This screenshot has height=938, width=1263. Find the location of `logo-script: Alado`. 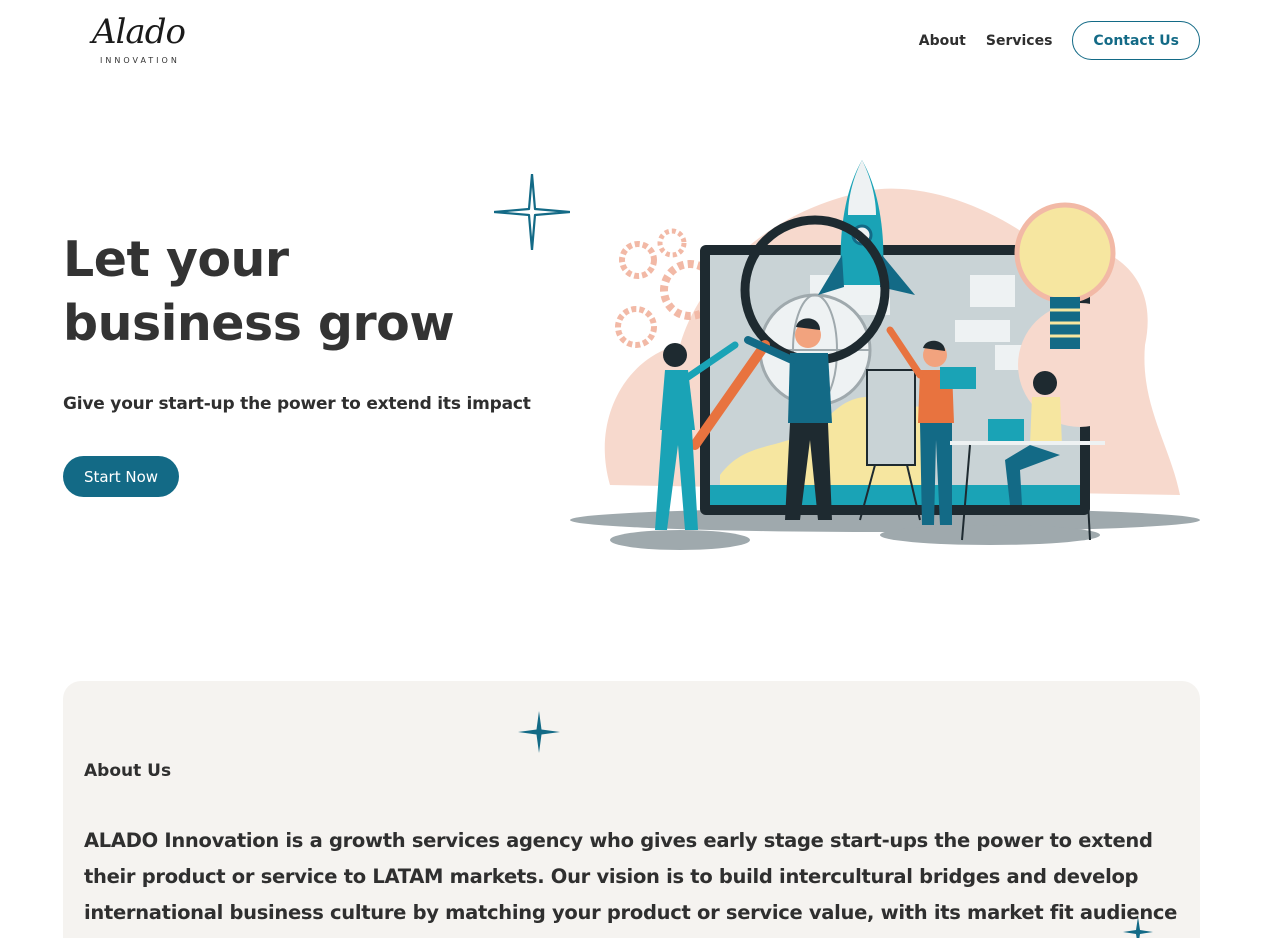

logo-script: Alado is located at coordinates (139, 32).